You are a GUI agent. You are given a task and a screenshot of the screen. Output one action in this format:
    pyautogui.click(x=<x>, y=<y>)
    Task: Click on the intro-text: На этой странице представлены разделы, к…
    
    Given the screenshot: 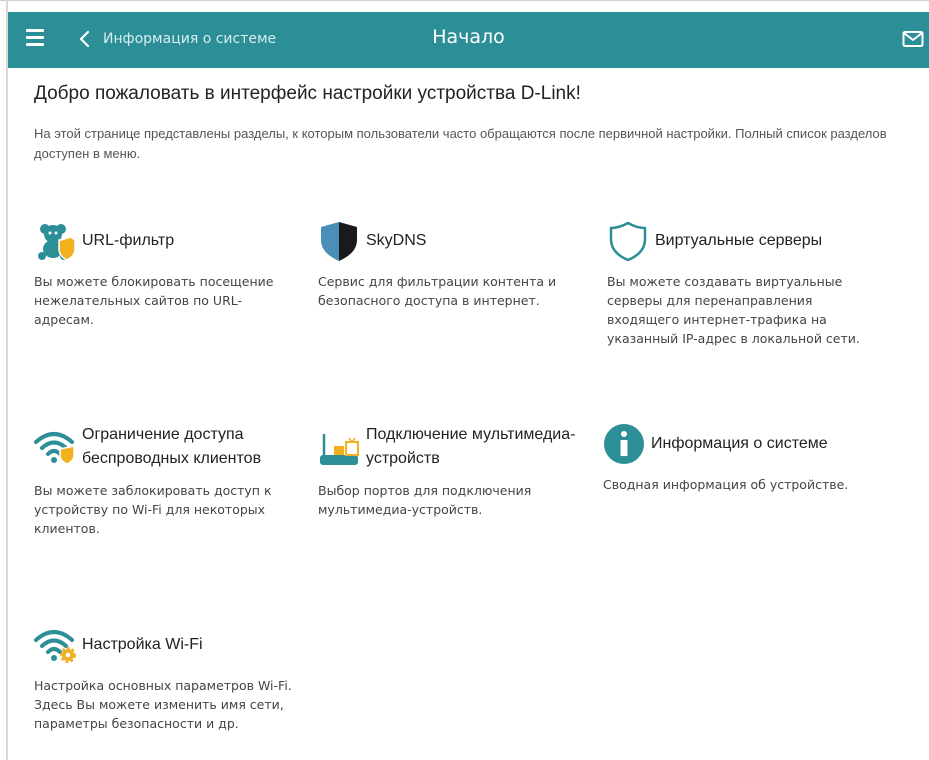 What is the action you would take?
    pyautogui.click(x=460, y=143)
    